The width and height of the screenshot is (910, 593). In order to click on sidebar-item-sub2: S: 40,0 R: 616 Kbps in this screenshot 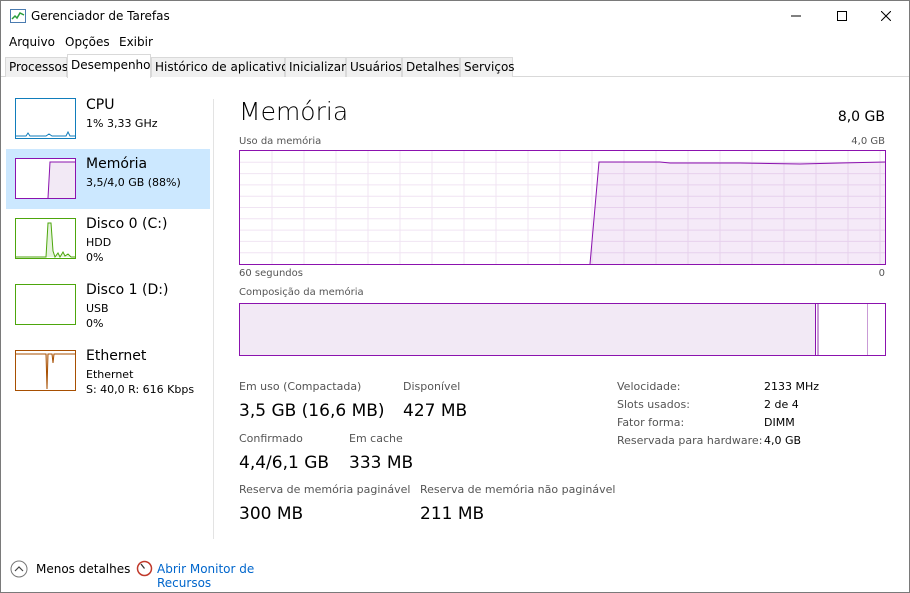, I will do `click(140, 389)`.